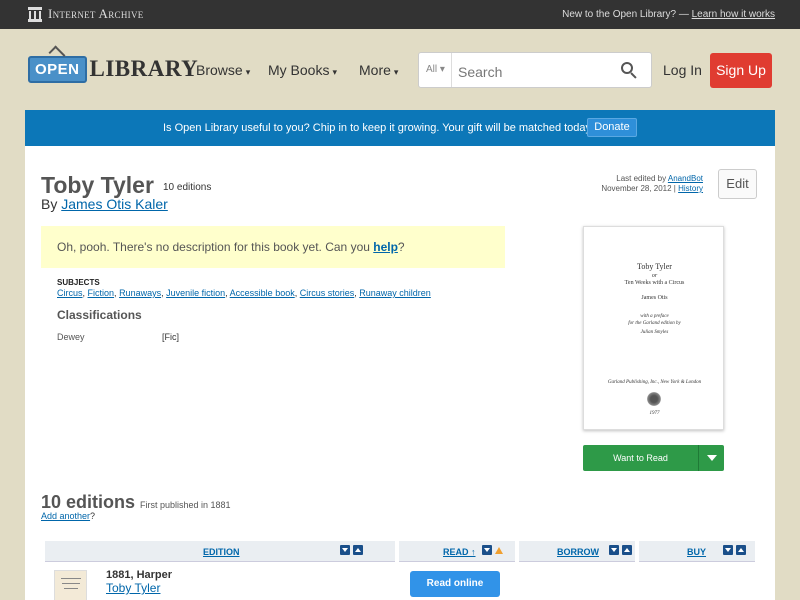 The width and height of the screenshot is (800, 600). I want to click on nav-my-books-label: My Books, so click(299, 70).